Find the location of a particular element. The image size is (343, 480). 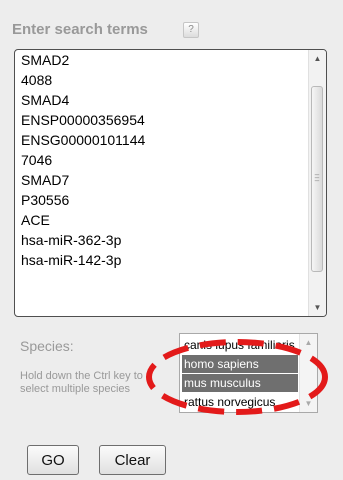

annotation-overlay is located at coordinates (237, 377).